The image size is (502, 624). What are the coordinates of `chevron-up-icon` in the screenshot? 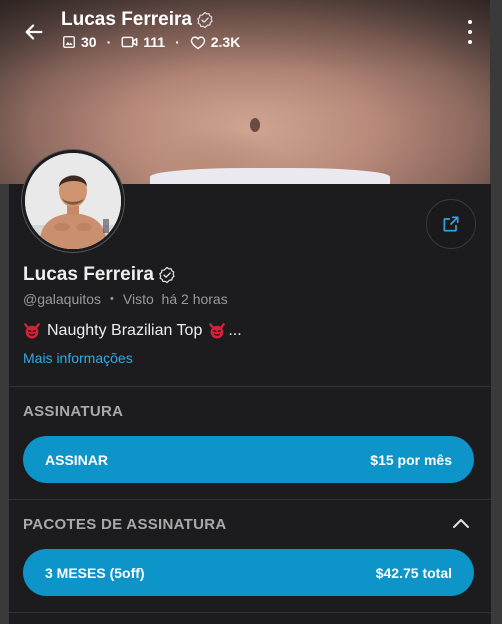 It's located at (461, 523).